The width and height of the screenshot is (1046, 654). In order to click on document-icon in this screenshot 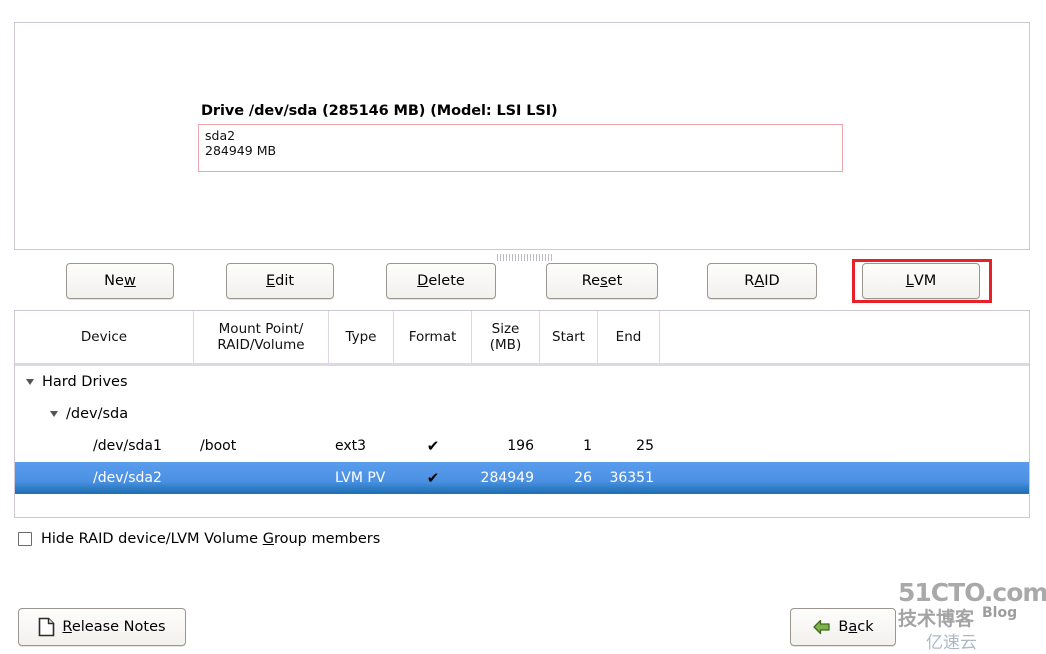, I will do `click(46, 627)`.